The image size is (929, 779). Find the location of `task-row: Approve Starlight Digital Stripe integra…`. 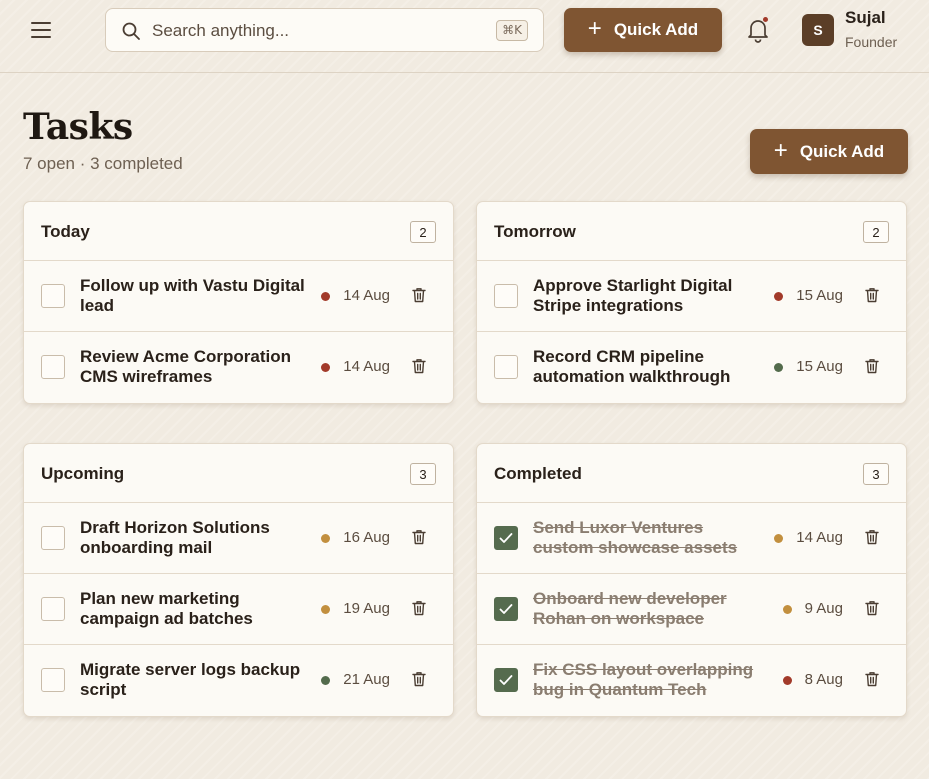

task-row: Approve Starlight Digital Stripe integra… is located at coordinates (691, 296).